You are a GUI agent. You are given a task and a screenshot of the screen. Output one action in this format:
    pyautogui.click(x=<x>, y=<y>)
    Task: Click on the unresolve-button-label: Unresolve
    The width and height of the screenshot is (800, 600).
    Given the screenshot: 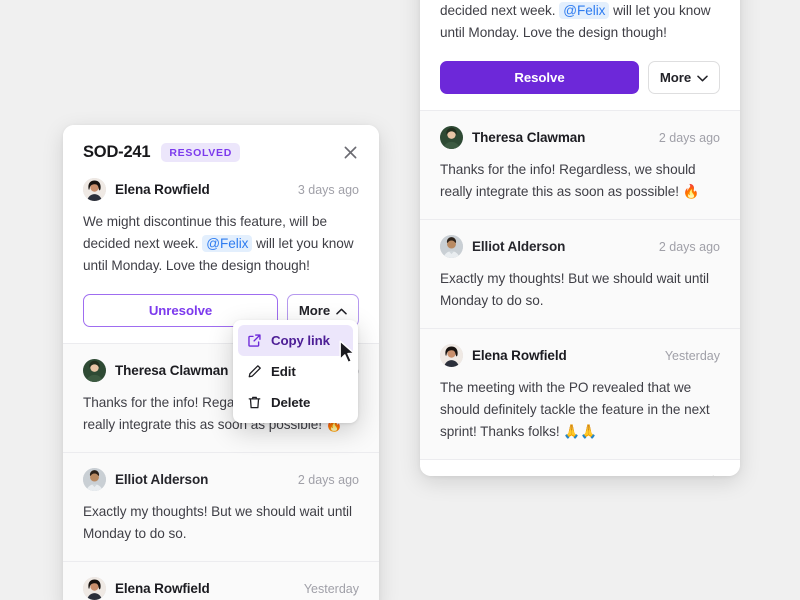 What is the action you would take?
    pyautogui.click(x=180, y=310)
    